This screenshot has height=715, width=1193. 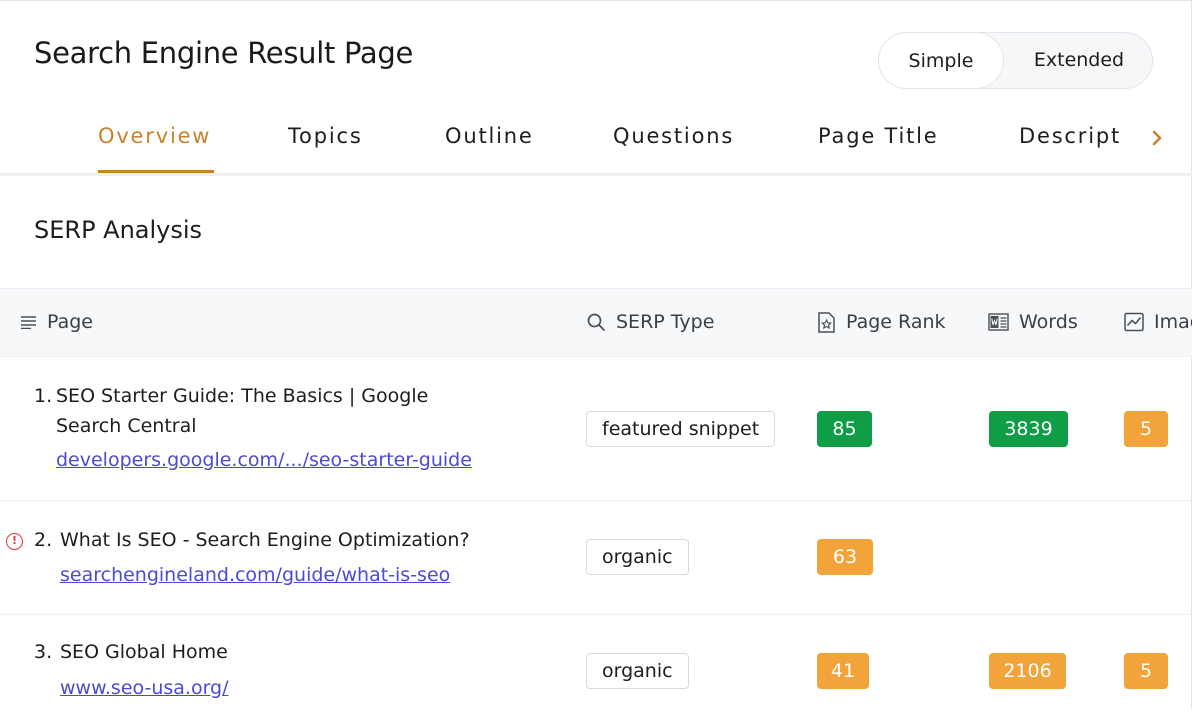 I want to click on column-page-rank: Page Rank, so click(x=881, y=322).